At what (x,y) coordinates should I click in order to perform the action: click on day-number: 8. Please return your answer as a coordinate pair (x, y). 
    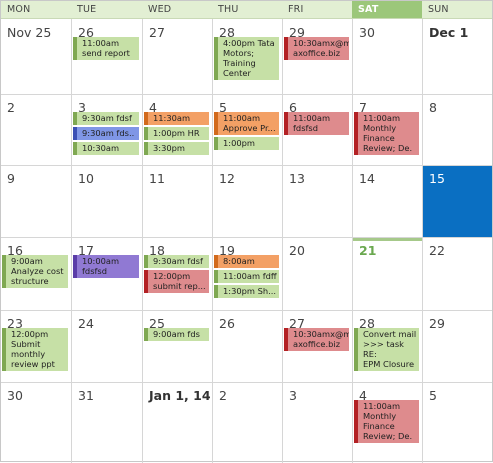
    Looking at the image, I should click on (433, 107).